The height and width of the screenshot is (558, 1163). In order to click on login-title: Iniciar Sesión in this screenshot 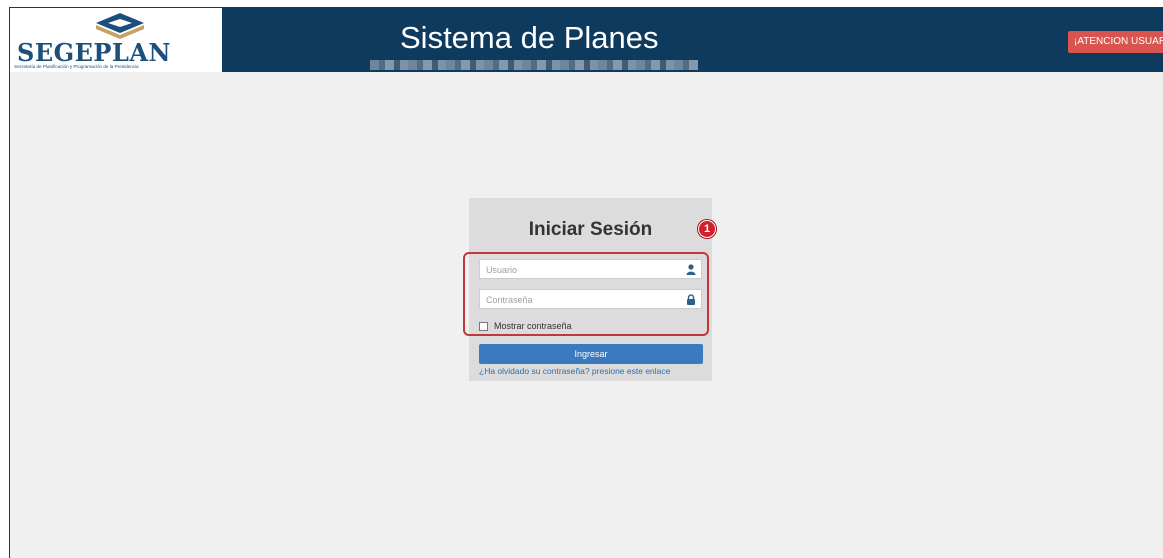, I will do `click(590, 229)`.